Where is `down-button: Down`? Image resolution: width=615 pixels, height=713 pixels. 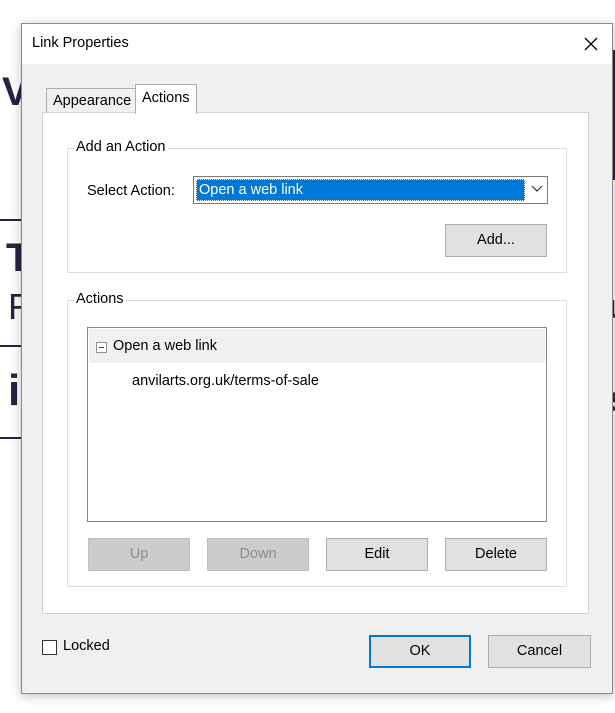
down-button: Down is located at coordinates (258, 554).